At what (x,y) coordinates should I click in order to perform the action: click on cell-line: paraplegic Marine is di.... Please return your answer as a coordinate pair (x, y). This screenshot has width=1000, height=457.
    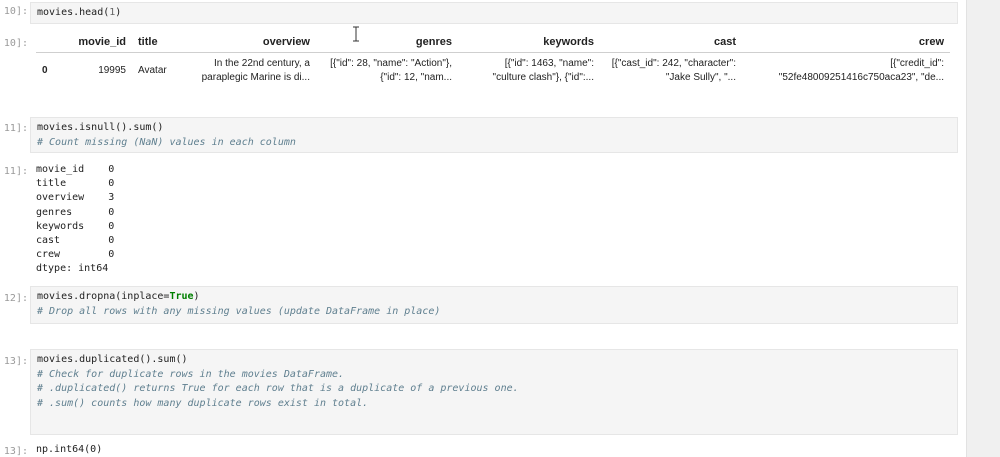
    Looking at the image, I should click on (255, 77).